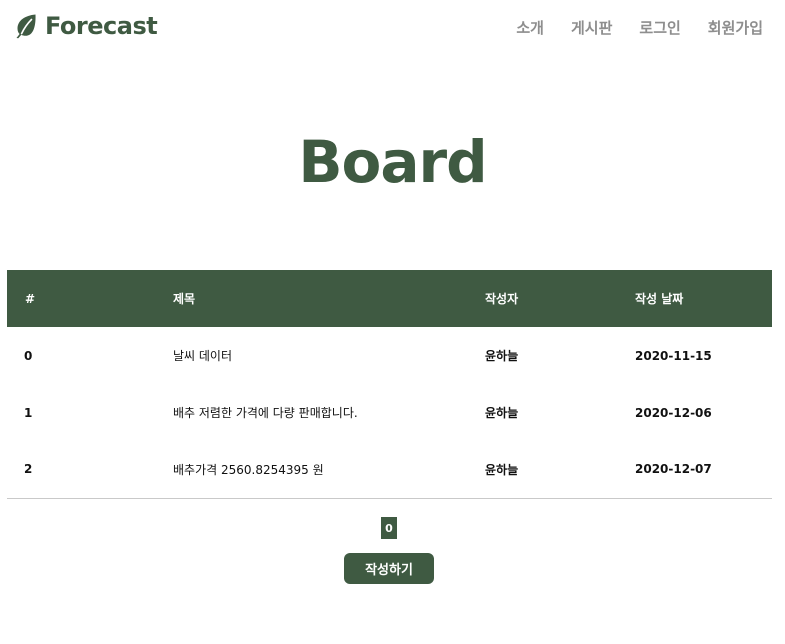 The width and height of the screenshot is (785, 644). What do you see at coordinates (28, 355) in the screenshot?
I see `row-num: 0` at bounding box center [28, 355].